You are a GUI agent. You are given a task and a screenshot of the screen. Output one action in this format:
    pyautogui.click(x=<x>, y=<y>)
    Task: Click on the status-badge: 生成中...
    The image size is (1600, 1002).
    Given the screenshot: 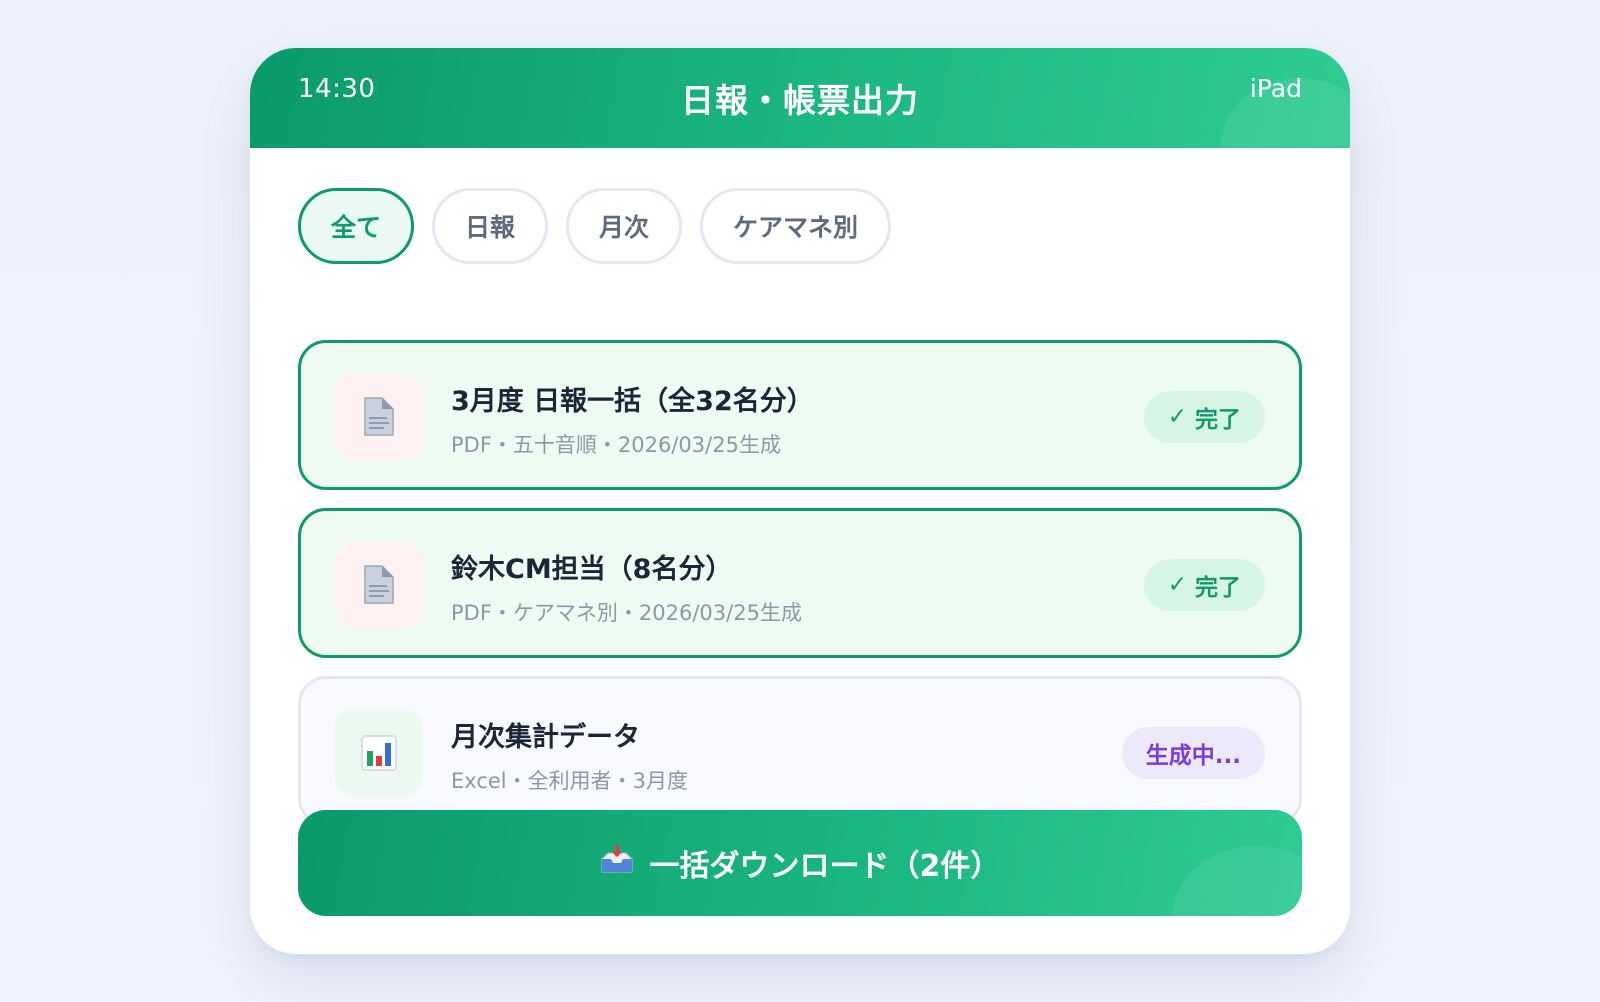 What is the action you would take?
    pyautogui.click(x=1193, y=753)
    